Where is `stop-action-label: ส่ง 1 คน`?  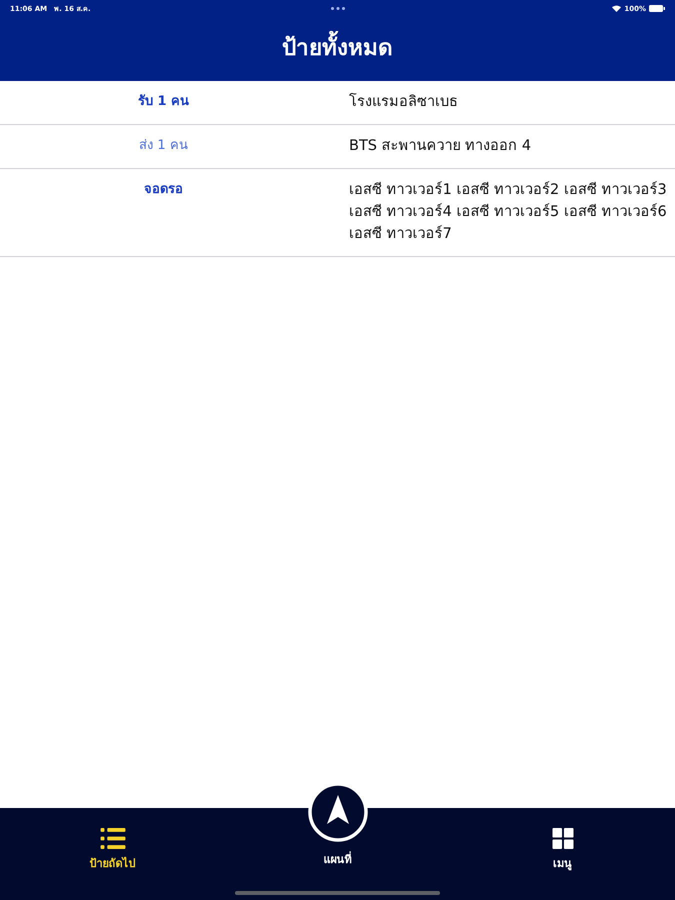
stop-action-label: ส่ง 1 คน is located at coordinates (163, 146).